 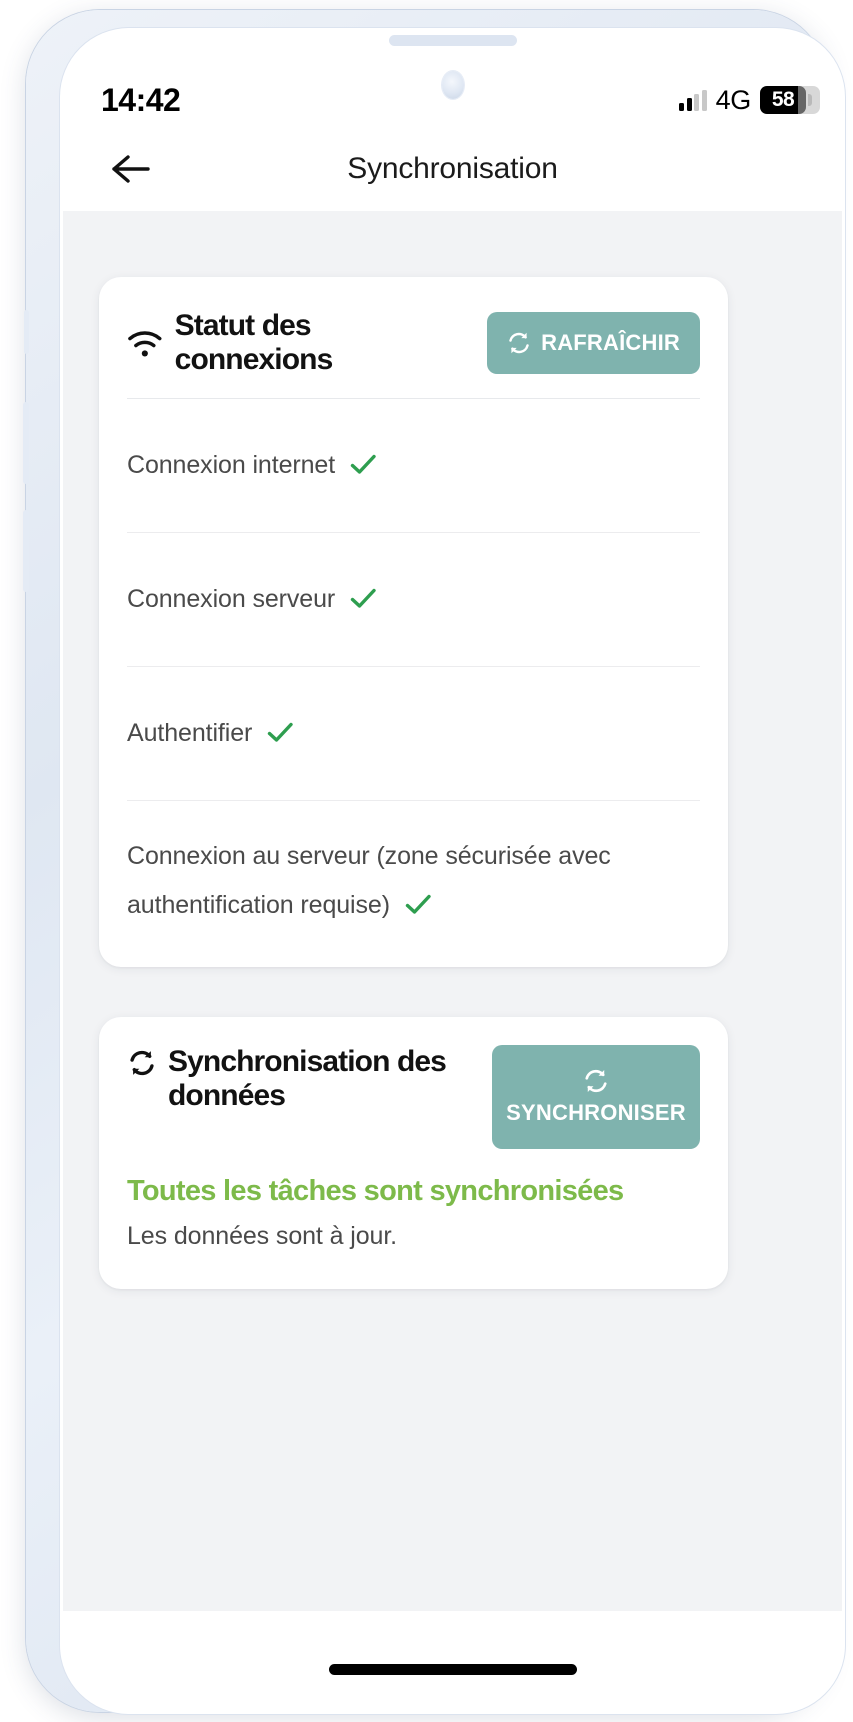 I want to click on sync-title-group: Synchronisation des données, so click(x=307, y=1078).